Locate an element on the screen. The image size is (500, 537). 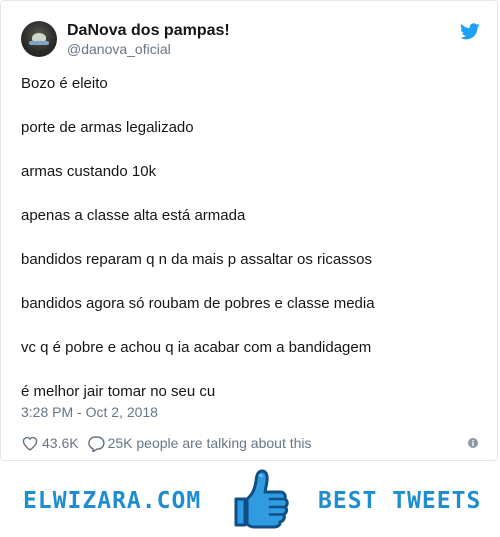
like-button: 43.6K is located at coordinates (50, 443).